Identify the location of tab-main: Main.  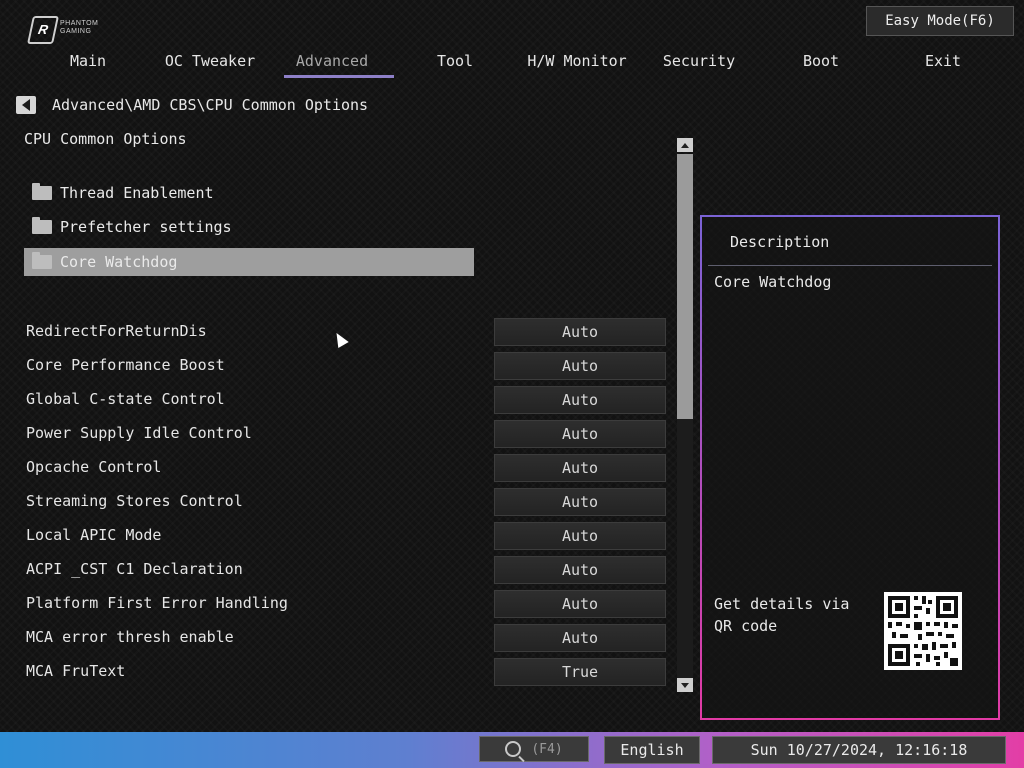
(88, 64).